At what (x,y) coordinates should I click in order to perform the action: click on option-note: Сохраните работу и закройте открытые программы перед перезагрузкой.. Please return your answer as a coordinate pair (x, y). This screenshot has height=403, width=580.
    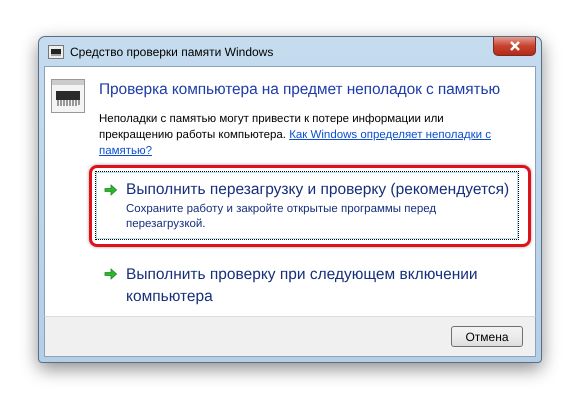
    Looking at the image, I should click on (282, 217).